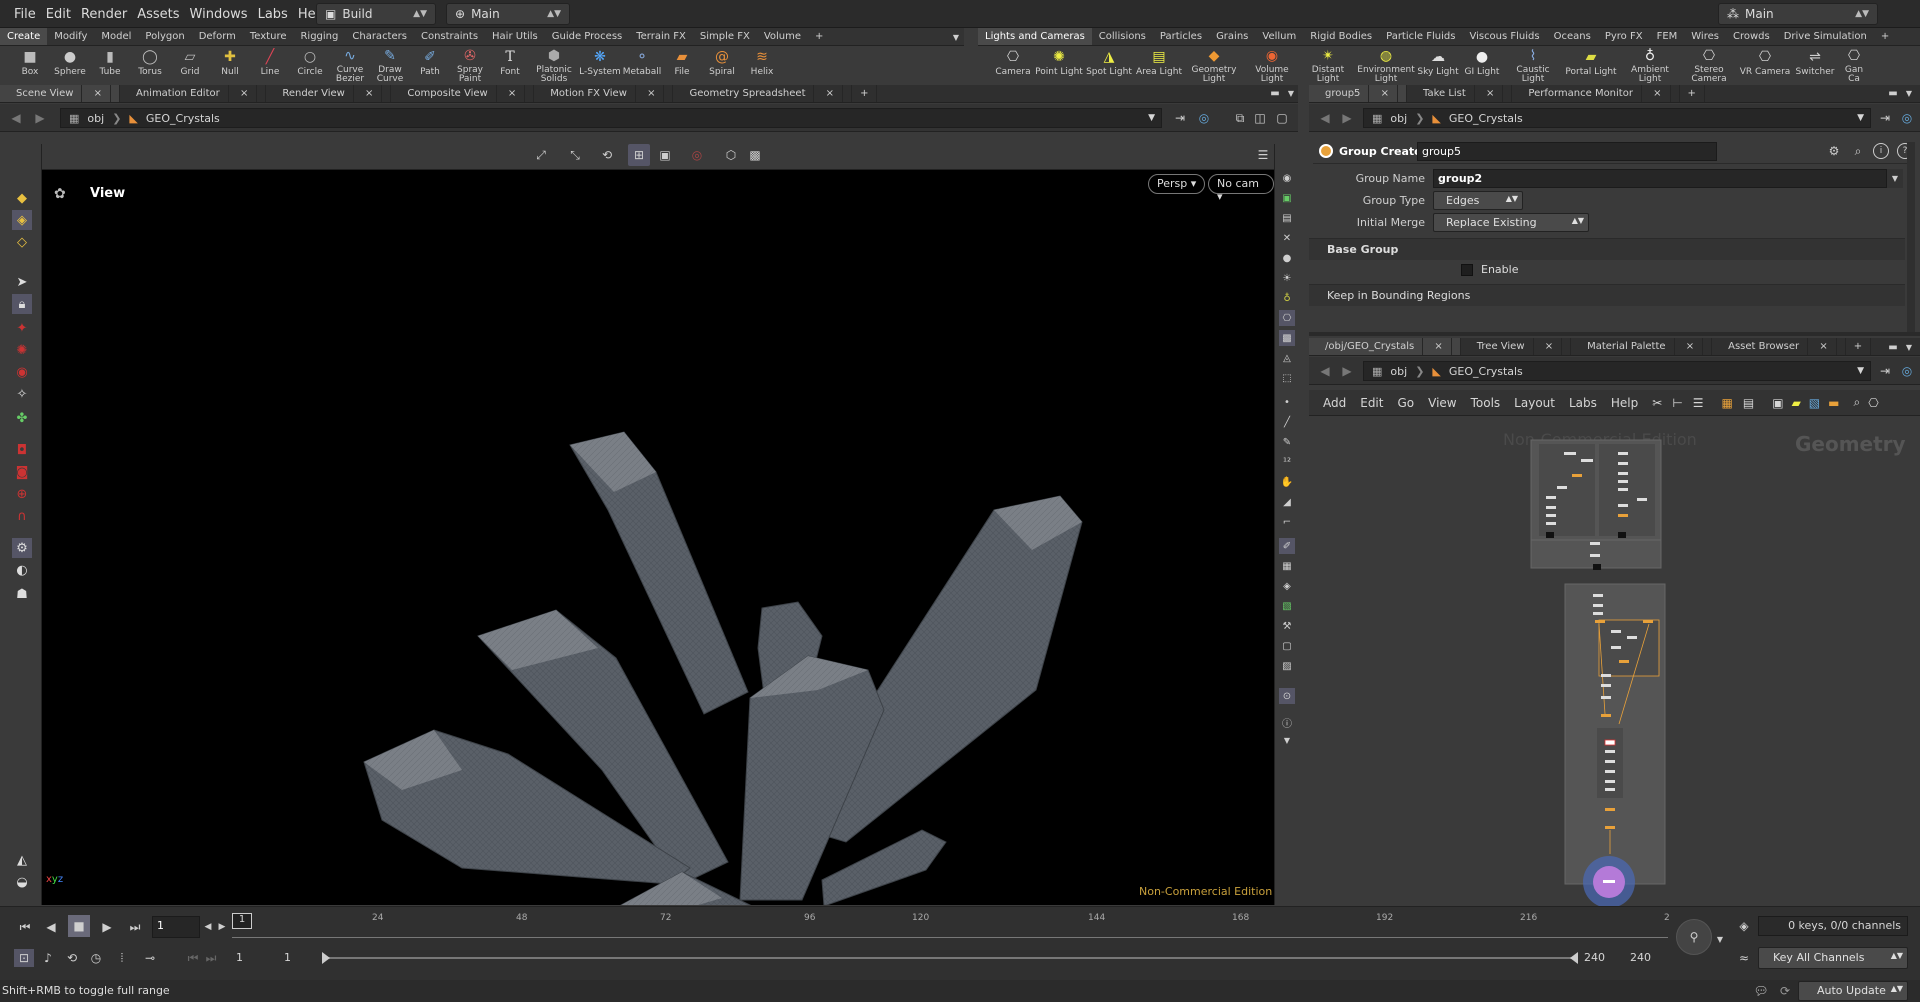 The height and width of the screenshot is (1002, 1920). I want to click on audio-icon: ♪, so click(48, 958).